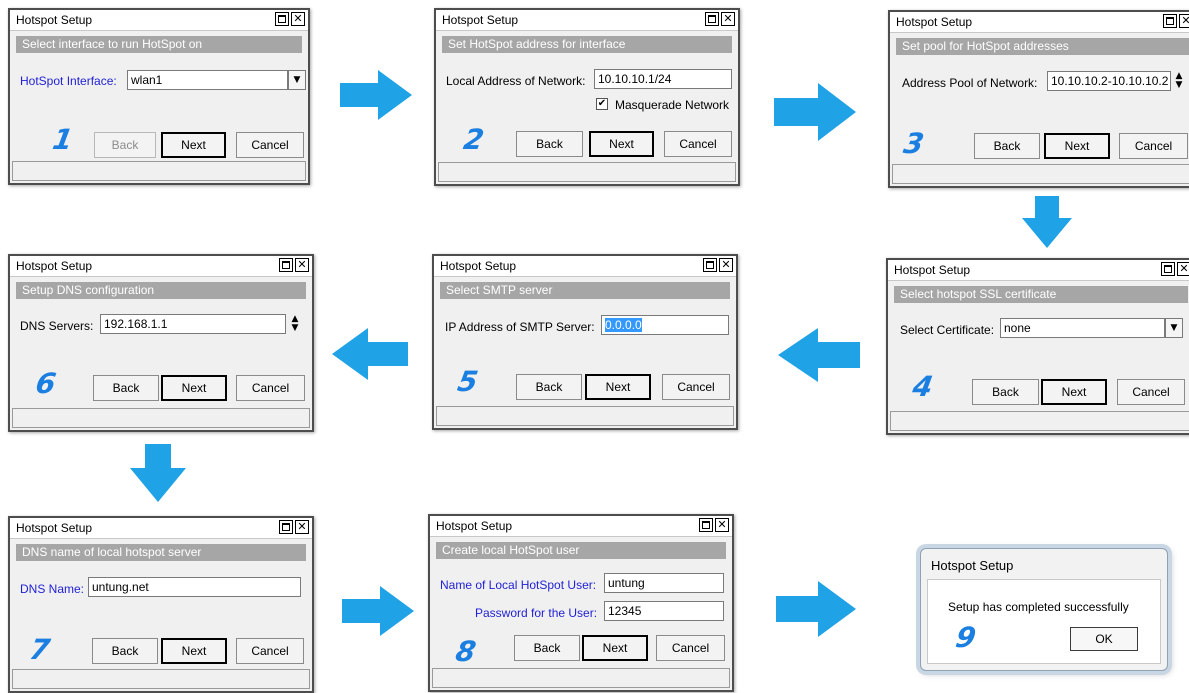  I want to click on step-heading: Set pool for HotSpot addresses, so click(1042, 46).